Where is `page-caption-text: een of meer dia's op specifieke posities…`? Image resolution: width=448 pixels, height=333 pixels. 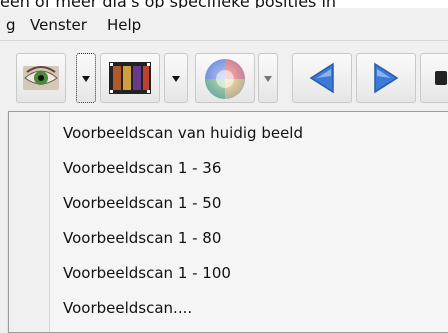 page-caption-text: een of meer dia's op specifieke posities… is located at coordinates (224, 4).